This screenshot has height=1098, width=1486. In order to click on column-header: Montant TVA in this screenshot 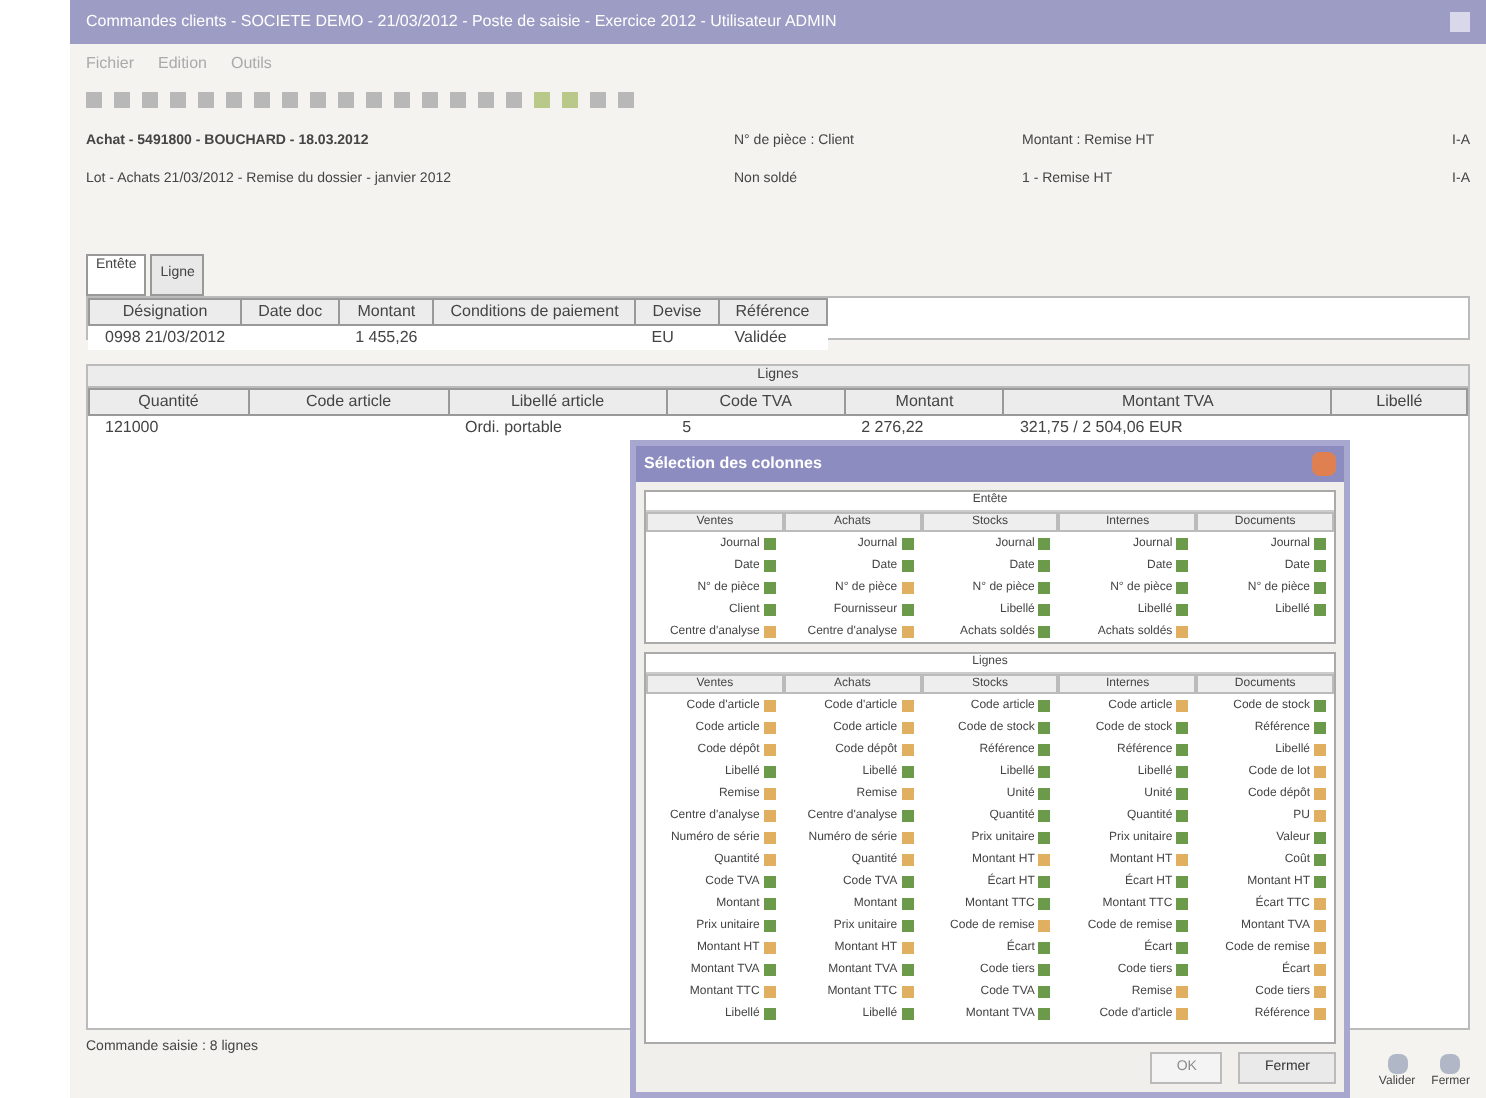, I will do `click(1167, 402)`.